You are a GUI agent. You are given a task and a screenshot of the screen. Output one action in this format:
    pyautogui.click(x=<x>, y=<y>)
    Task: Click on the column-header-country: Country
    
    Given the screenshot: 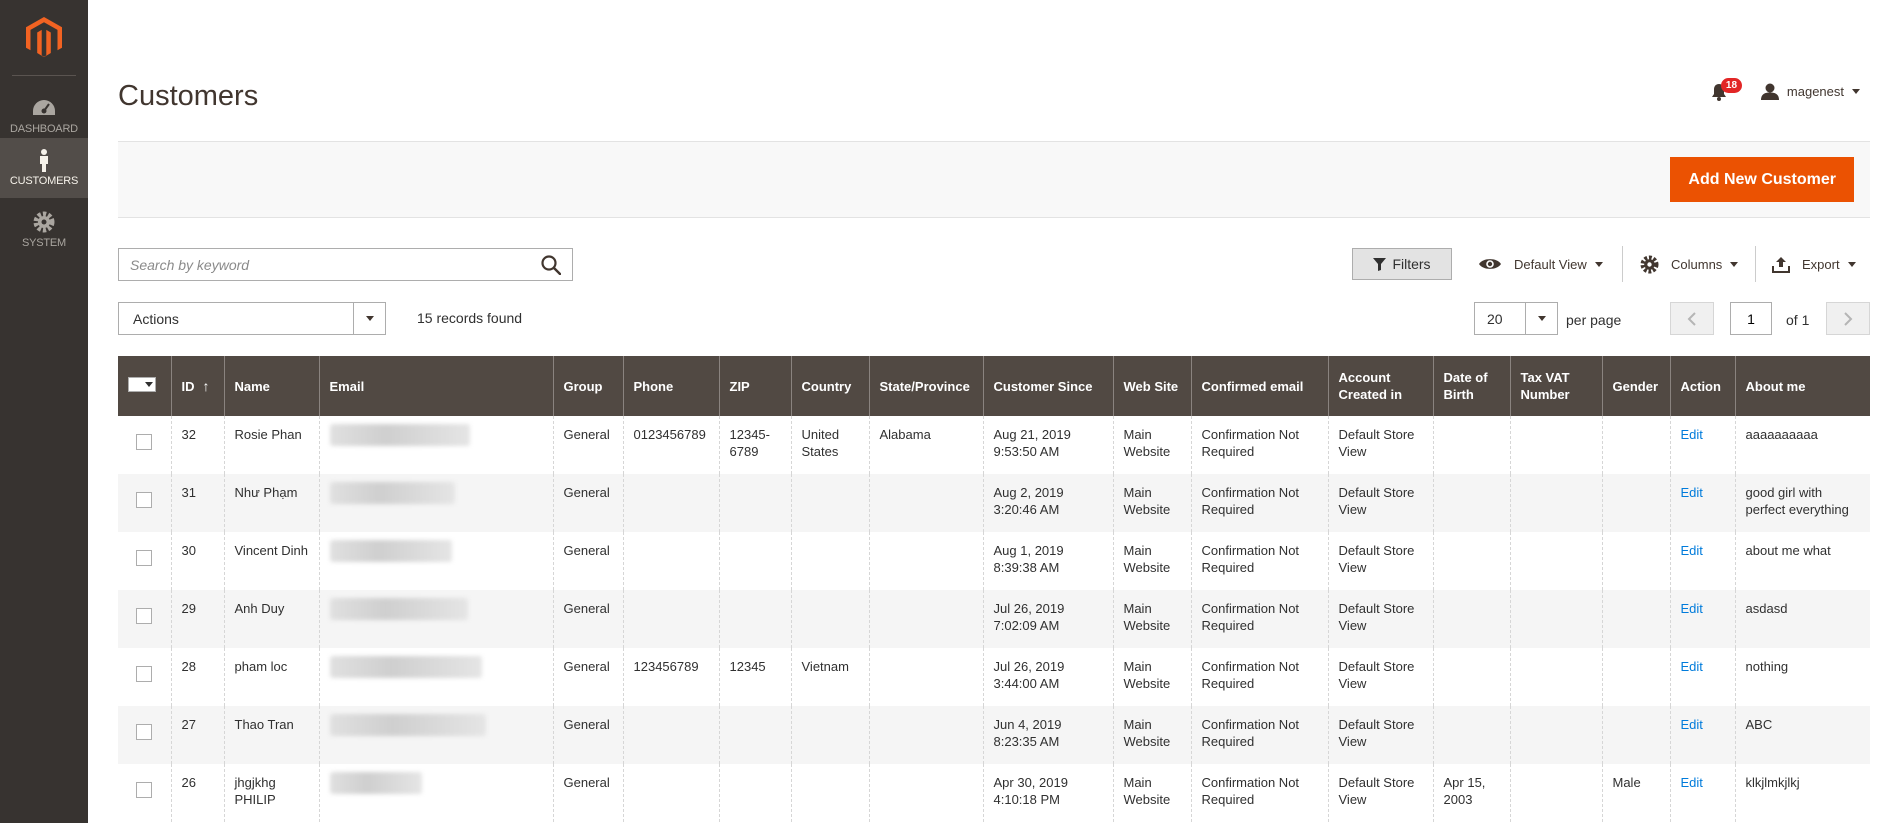 What is the action you would take?
    pyautogui.click(x=829, y=386)
    